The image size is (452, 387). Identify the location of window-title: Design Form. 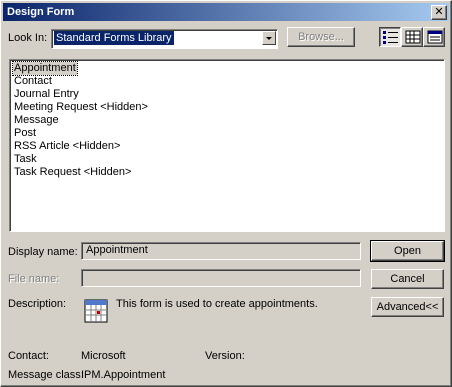
(41, 12).